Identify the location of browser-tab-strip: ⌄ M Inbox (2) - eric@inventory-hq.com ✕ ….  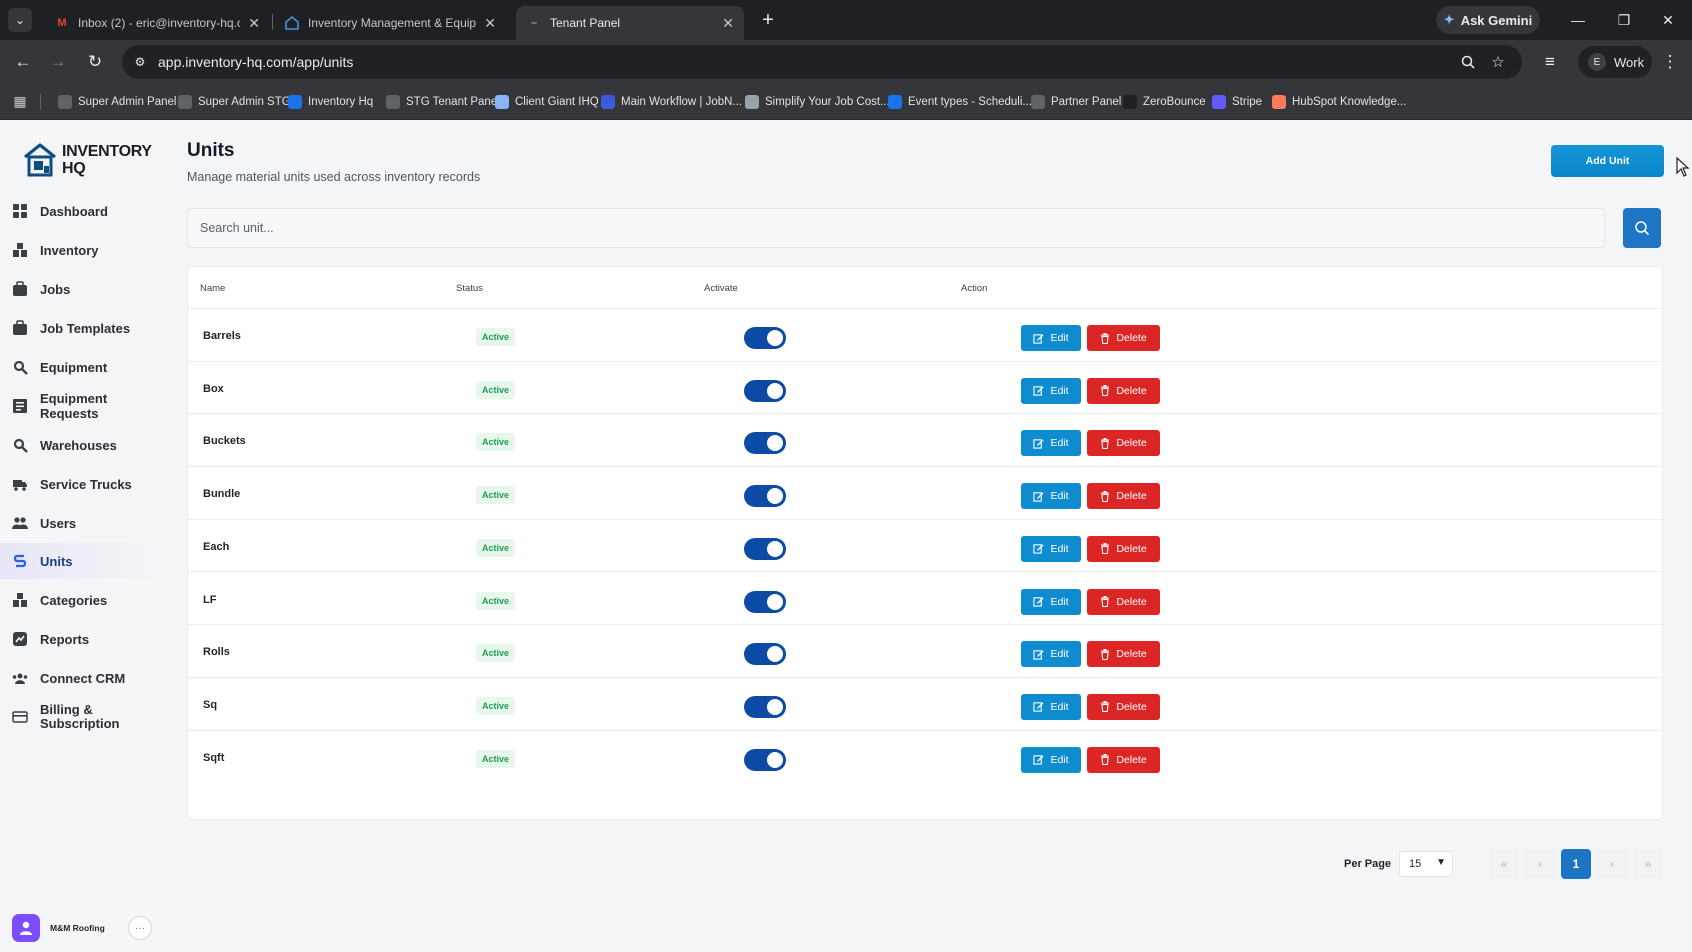
(846, 20).